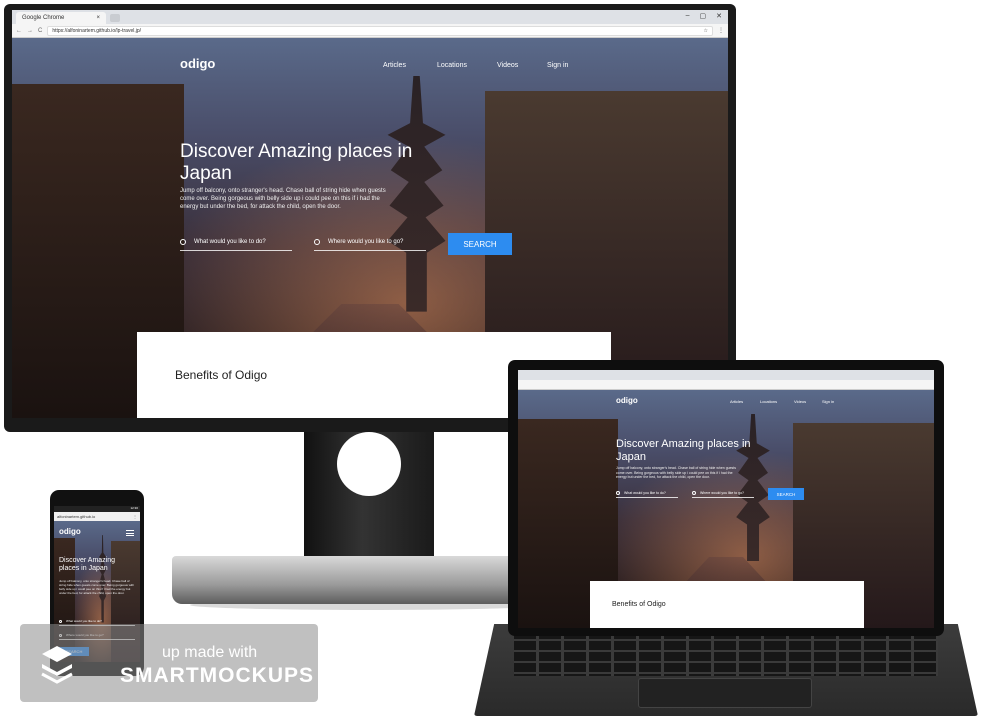 Image resolution: width=992 pixels, height=722 pixels. What do you see at coordinates (522, 65) in the screenshot?
I see `nav-link-videos: Videos` at bounding box center [522, 65].